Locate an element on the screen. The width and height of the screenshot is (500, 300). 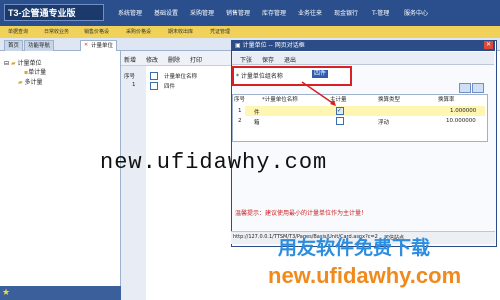
col-header-rate: 换算率 is located at coordinates (446, 100).